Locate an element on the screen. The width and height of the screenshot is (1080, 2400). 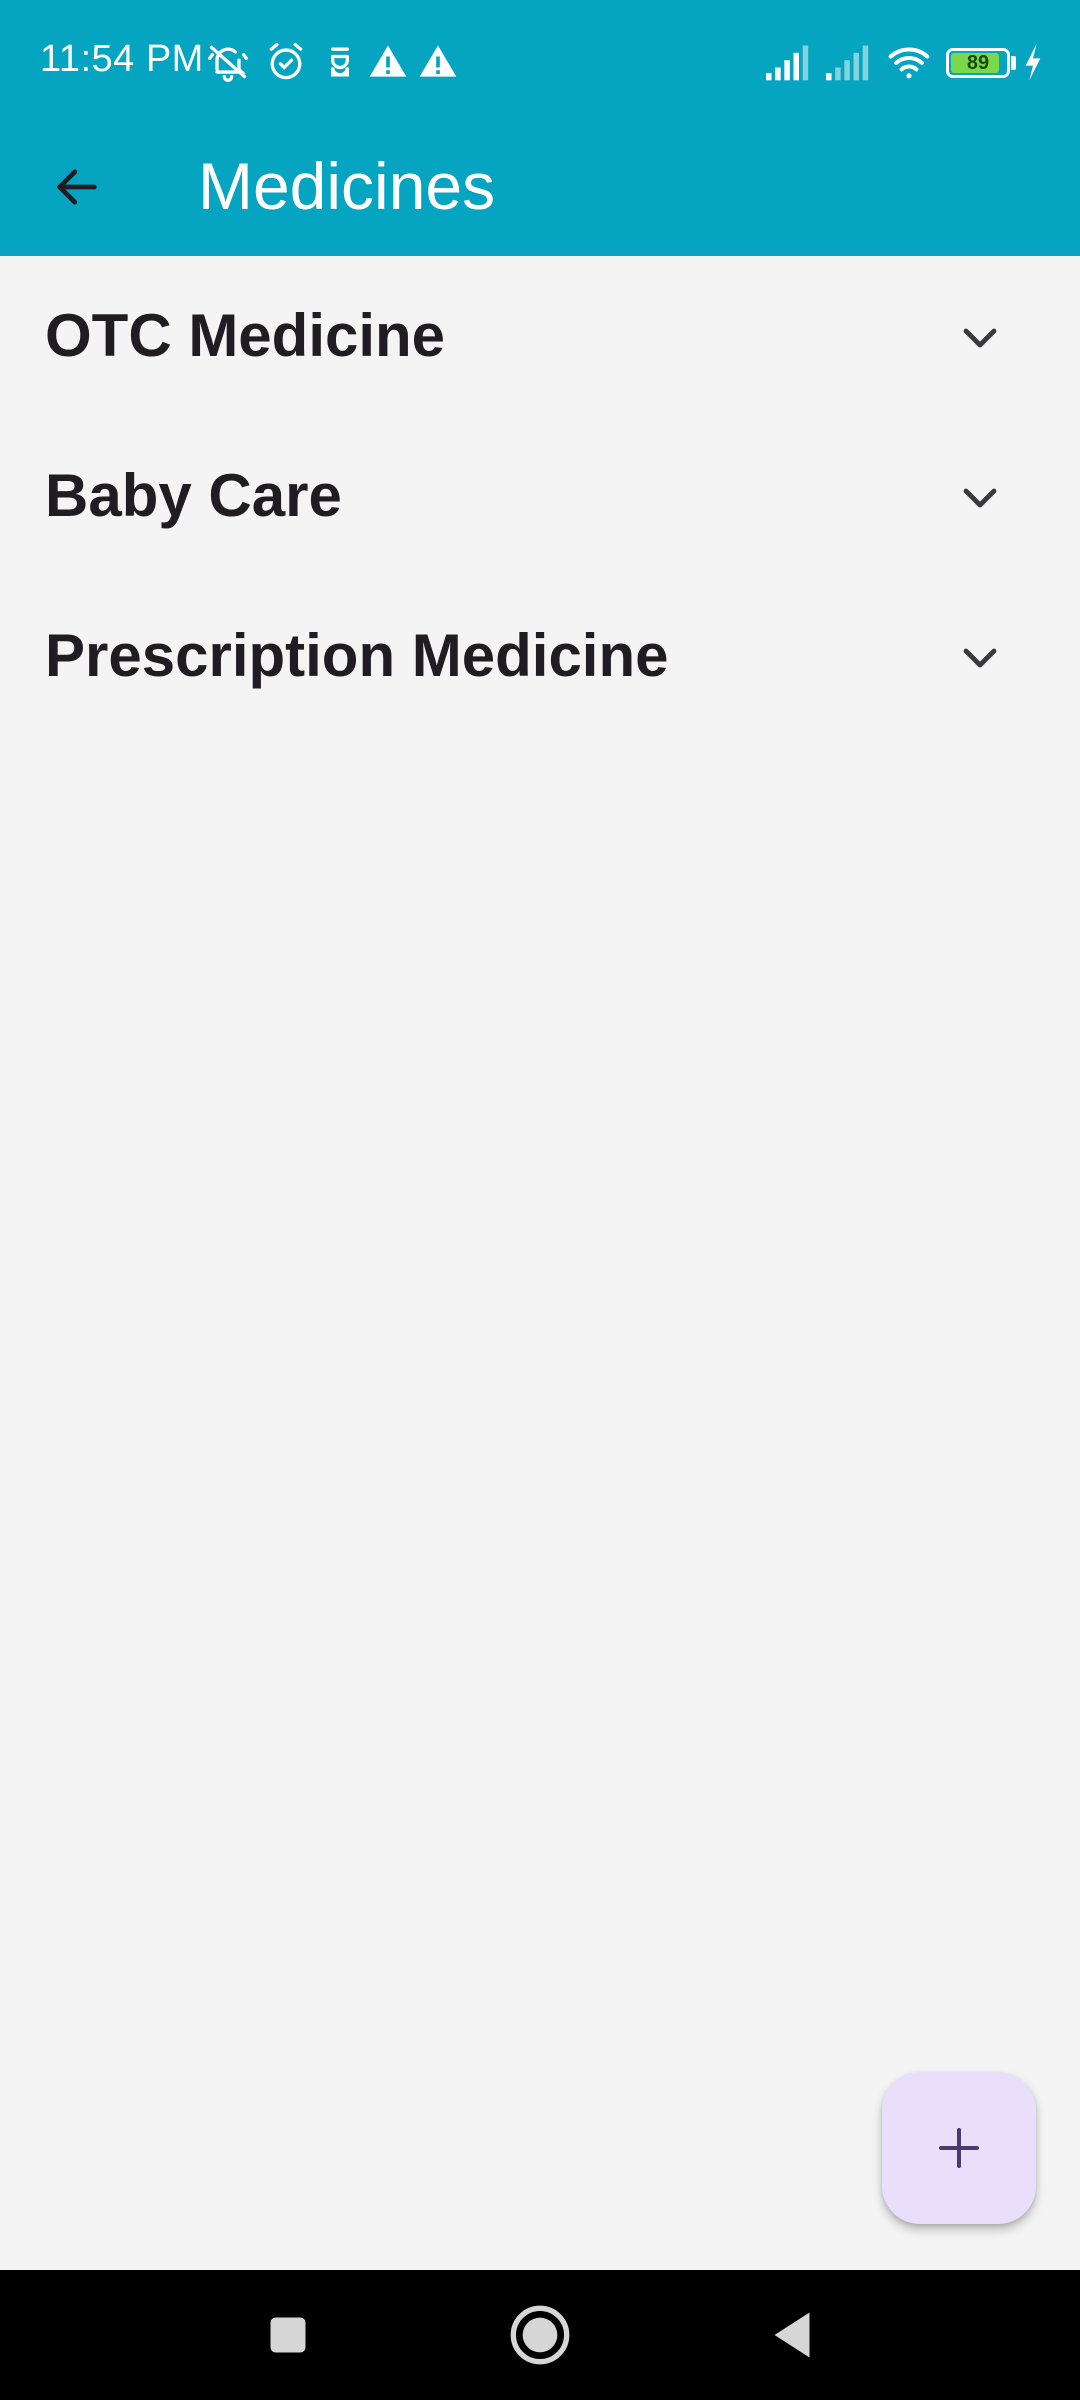
notification-icon is located at coordinates (340, 62).